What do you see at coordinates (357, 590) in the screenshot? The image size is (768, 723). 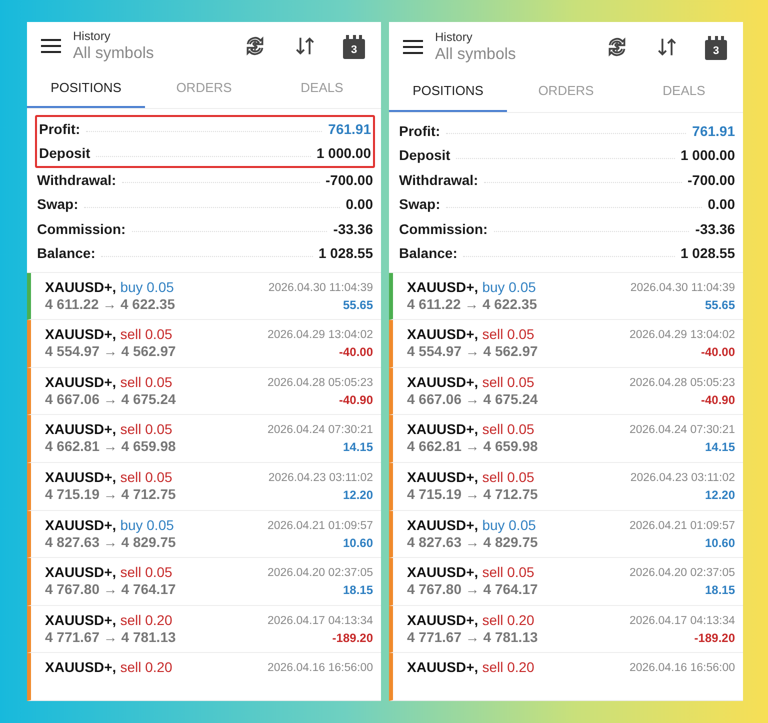 I see `deal-profit: 18.15` at bounding box center [357, 590].